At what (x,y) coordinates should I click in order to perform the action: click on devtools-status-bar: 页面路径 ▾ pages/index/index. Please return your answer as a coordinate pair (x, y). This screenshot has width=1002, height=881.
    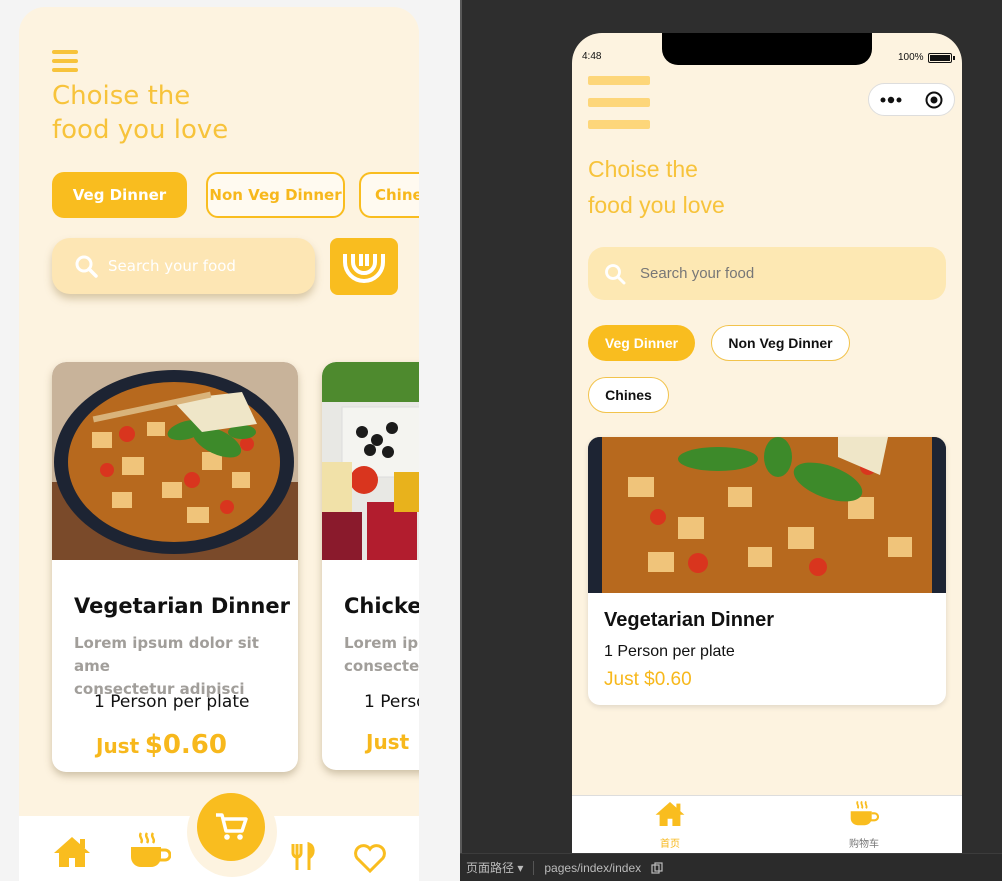
    Looking at the image, I should click on (731, 867).